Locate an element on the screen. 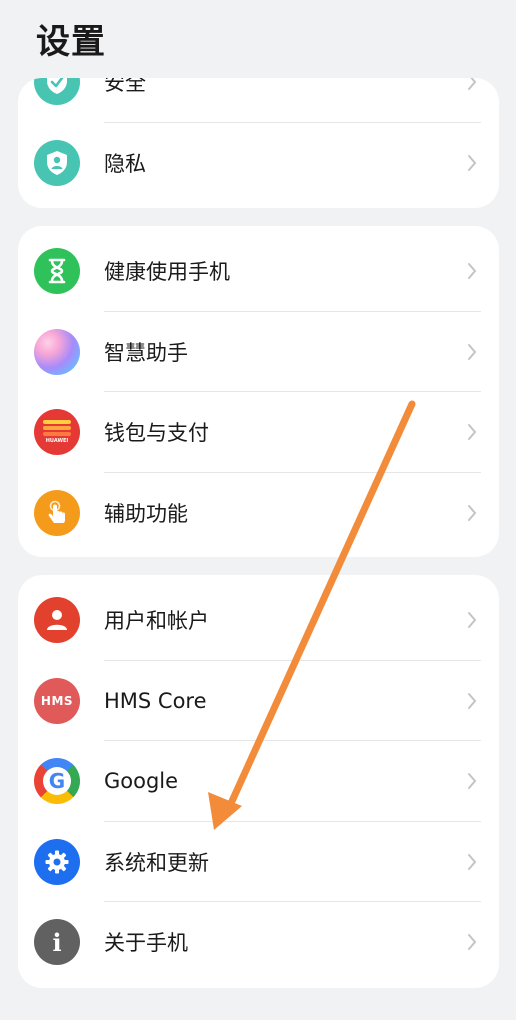  shield-check-icon is located at coordinates (57, 92).